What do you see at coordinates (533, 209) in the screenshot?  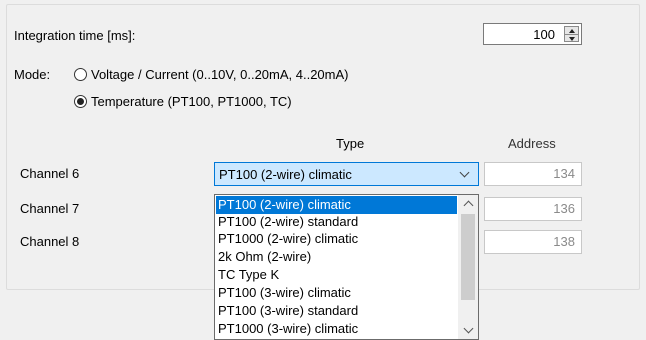 I see `channel-7-address: 136` at bounding box center [533, 209].